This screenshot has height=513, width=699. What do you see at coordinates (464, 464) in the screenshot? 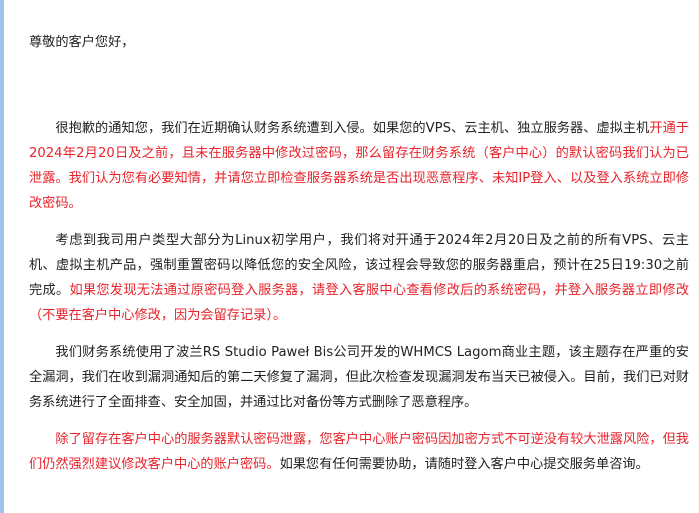
I see `text-segment: 如果您有任何需要协助，请随时登入客户中心提交服务单咨询。` at bounding box center [464, 464].